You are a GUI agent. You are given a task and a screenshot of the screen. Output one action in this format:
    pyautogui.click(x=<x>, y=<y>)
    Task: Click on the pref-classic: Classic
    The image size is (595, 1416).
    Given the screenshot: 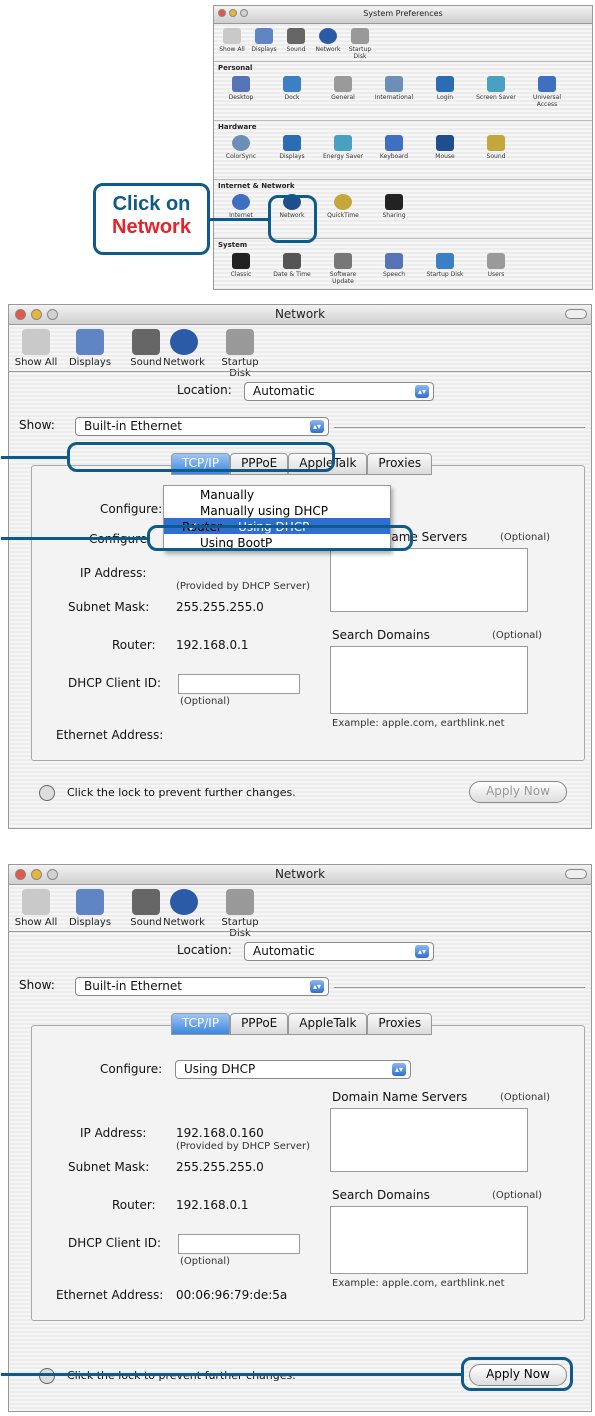 What is the action you would take?
    pyautogui.click(x=241, y=265)
    